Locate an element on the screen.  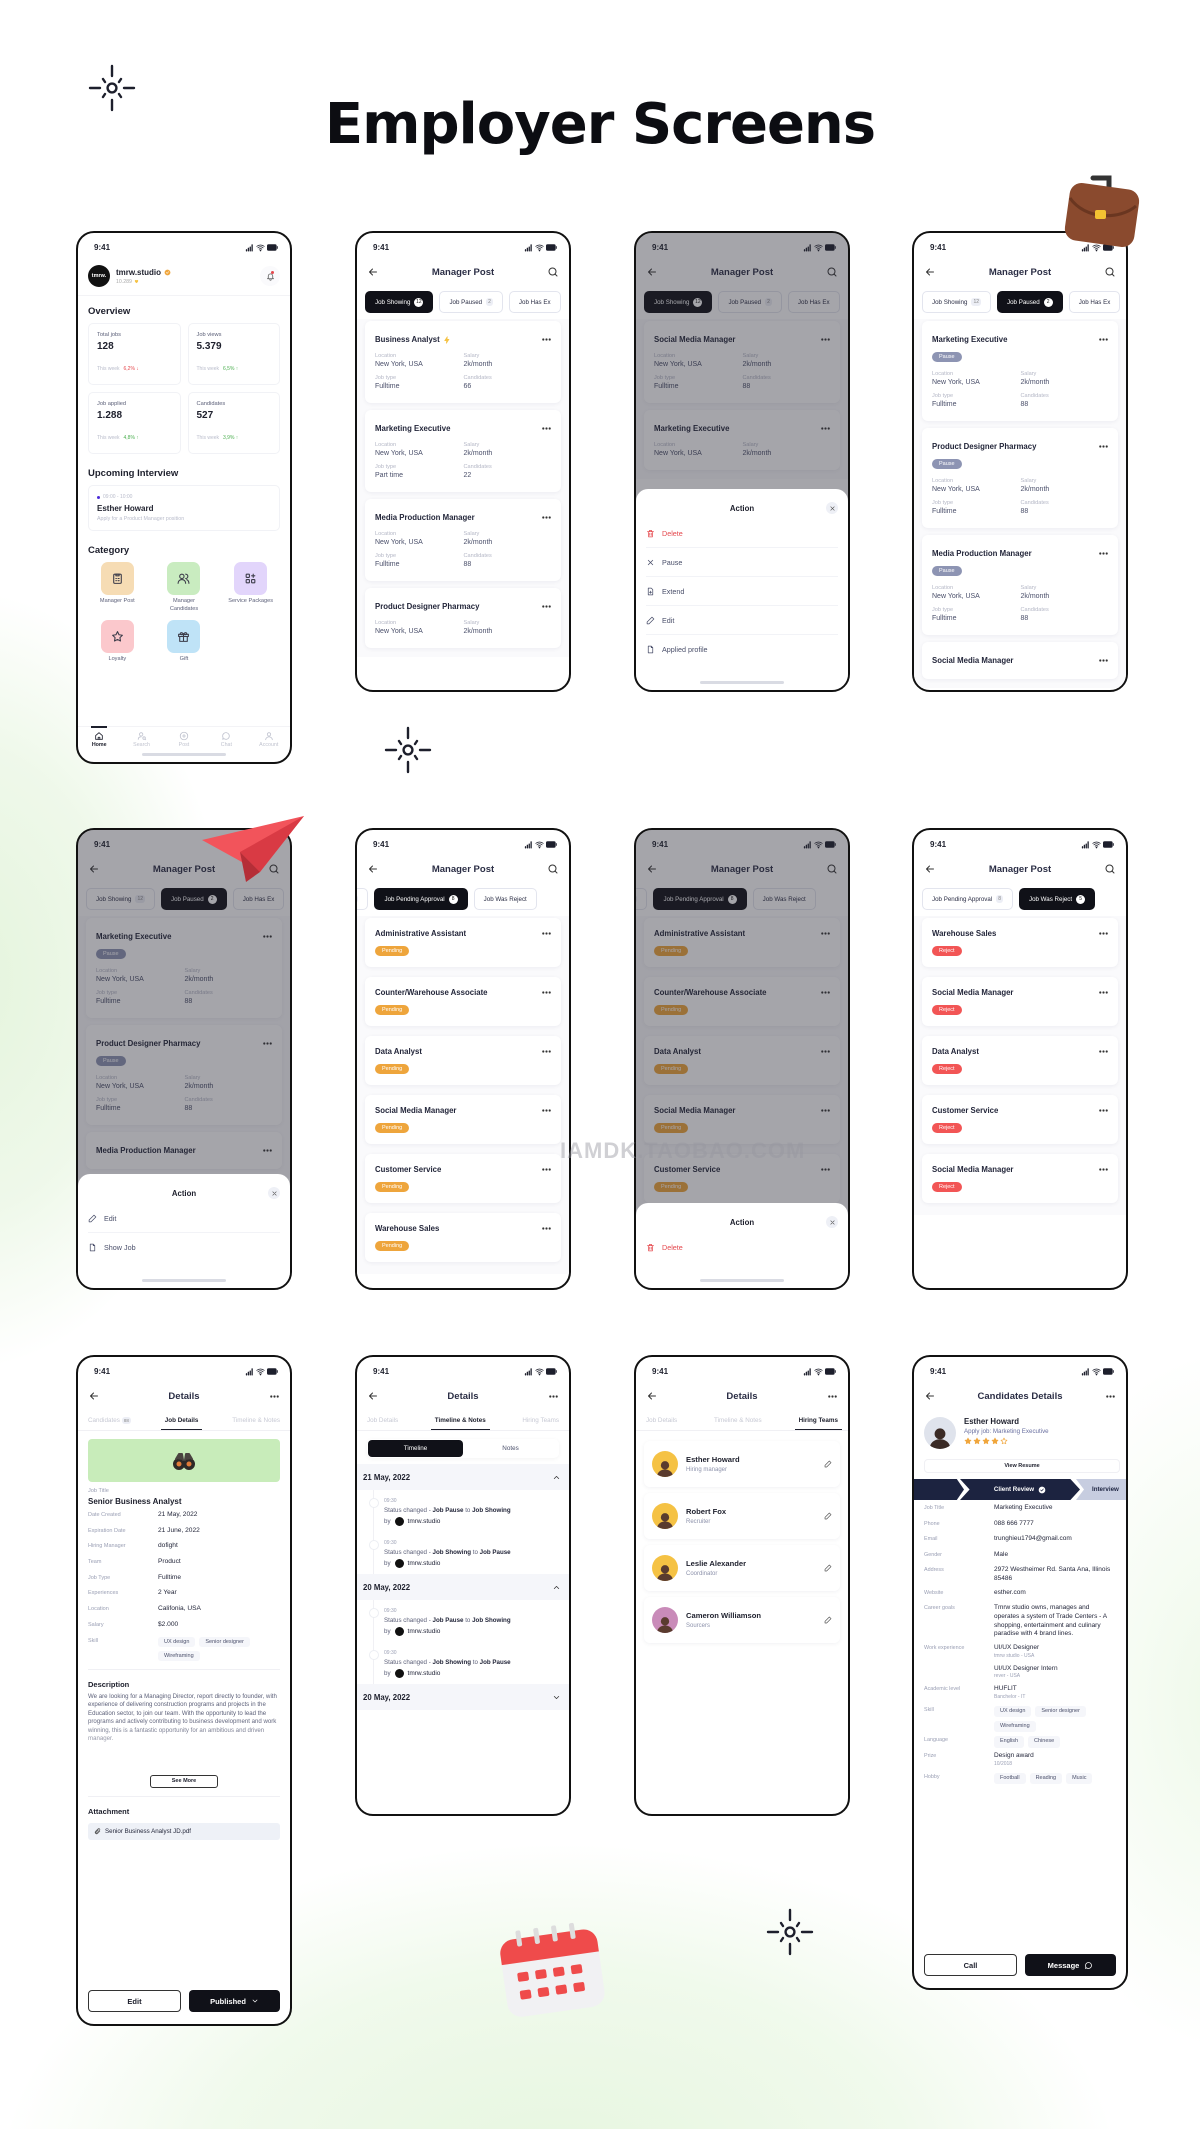
stat-card-candidates: Candidates 527 This week 3,9% is located at coordinates (233, 423).